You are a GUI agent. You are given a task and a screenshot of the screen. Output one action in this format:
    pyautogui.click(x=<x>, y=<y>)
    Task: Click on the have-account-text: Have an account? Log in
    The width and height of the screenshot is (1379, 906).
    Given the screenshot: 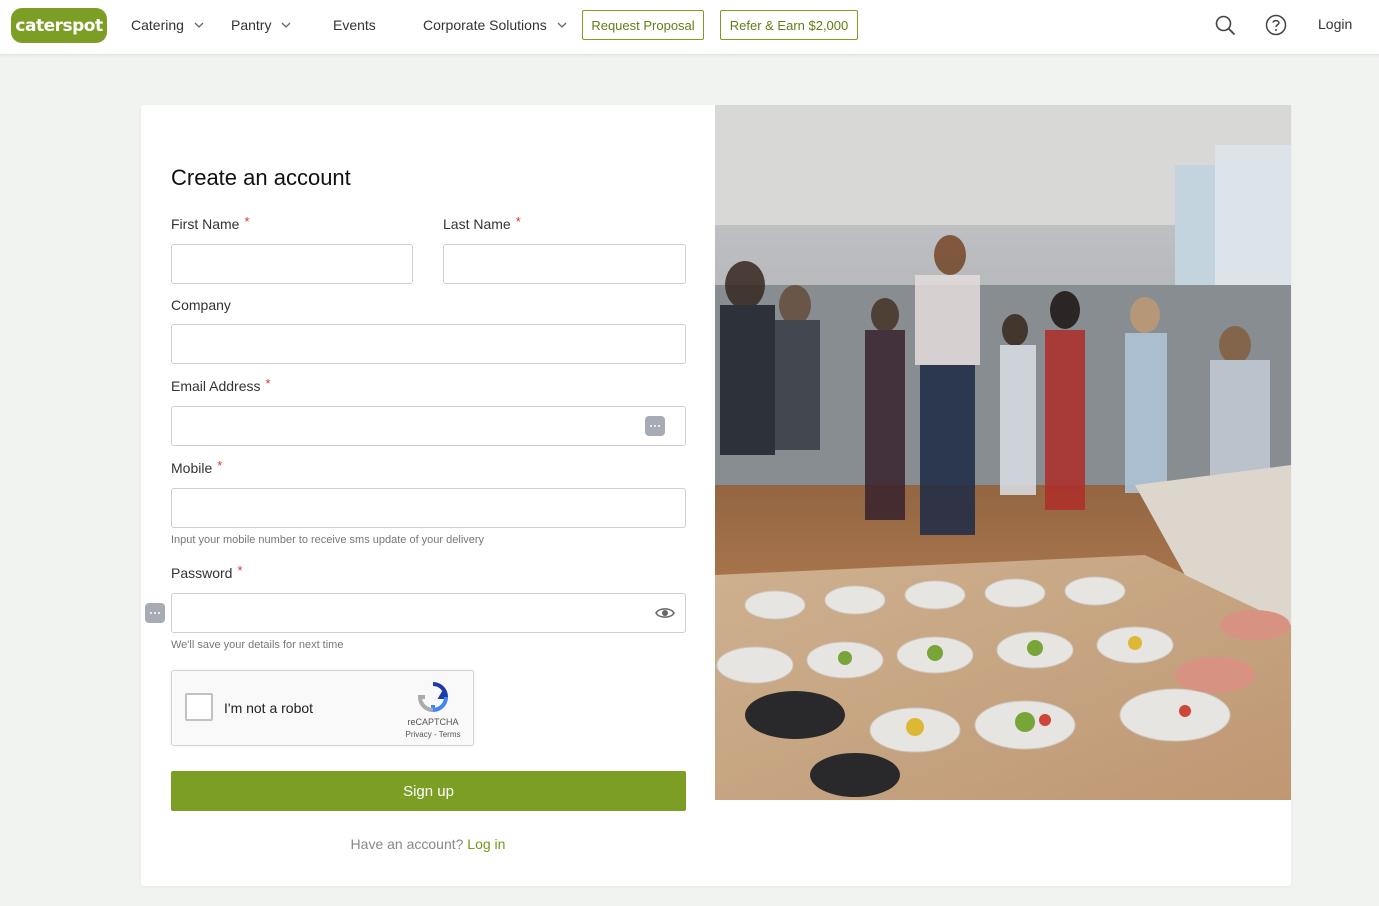 What is the action you would take?
    pyautogui.click(x=428, y=844)
    